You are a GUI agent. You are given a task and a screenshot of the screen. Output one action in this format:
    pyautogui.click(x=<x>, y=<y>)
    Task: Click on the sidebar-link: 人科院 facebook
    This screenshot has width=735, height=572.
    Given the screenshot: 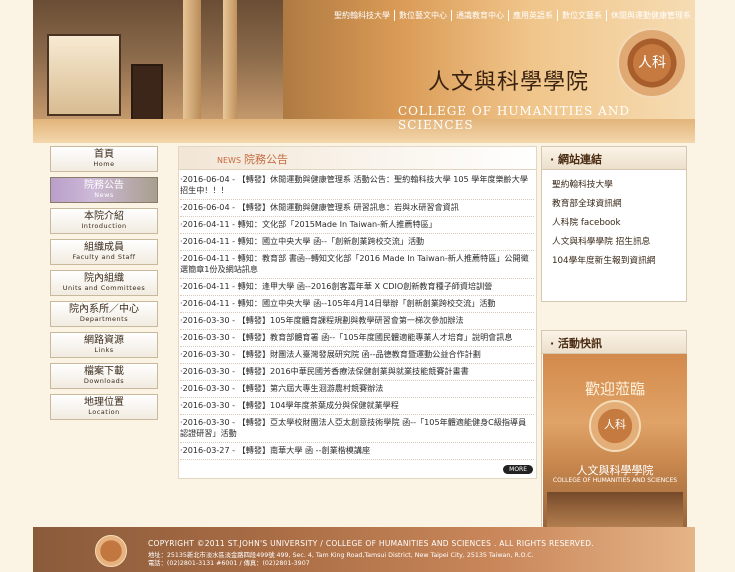 What is the action you would take?
    pyautogui.click(x=619, y=223)
    